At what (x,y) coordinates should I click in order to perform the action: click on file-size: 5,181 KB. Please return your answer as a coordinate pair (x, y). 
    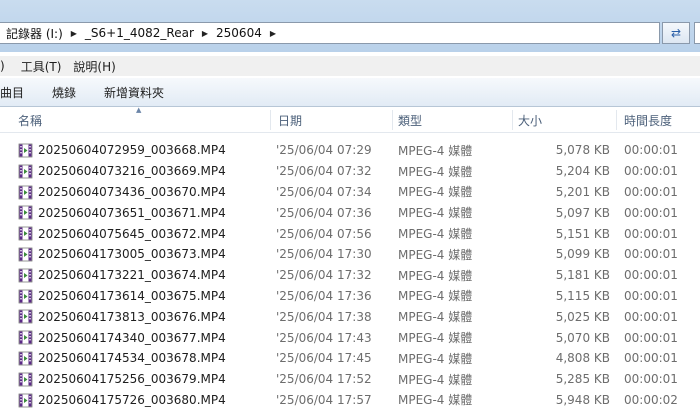
    Looking at the image, I should click on (582, 275).